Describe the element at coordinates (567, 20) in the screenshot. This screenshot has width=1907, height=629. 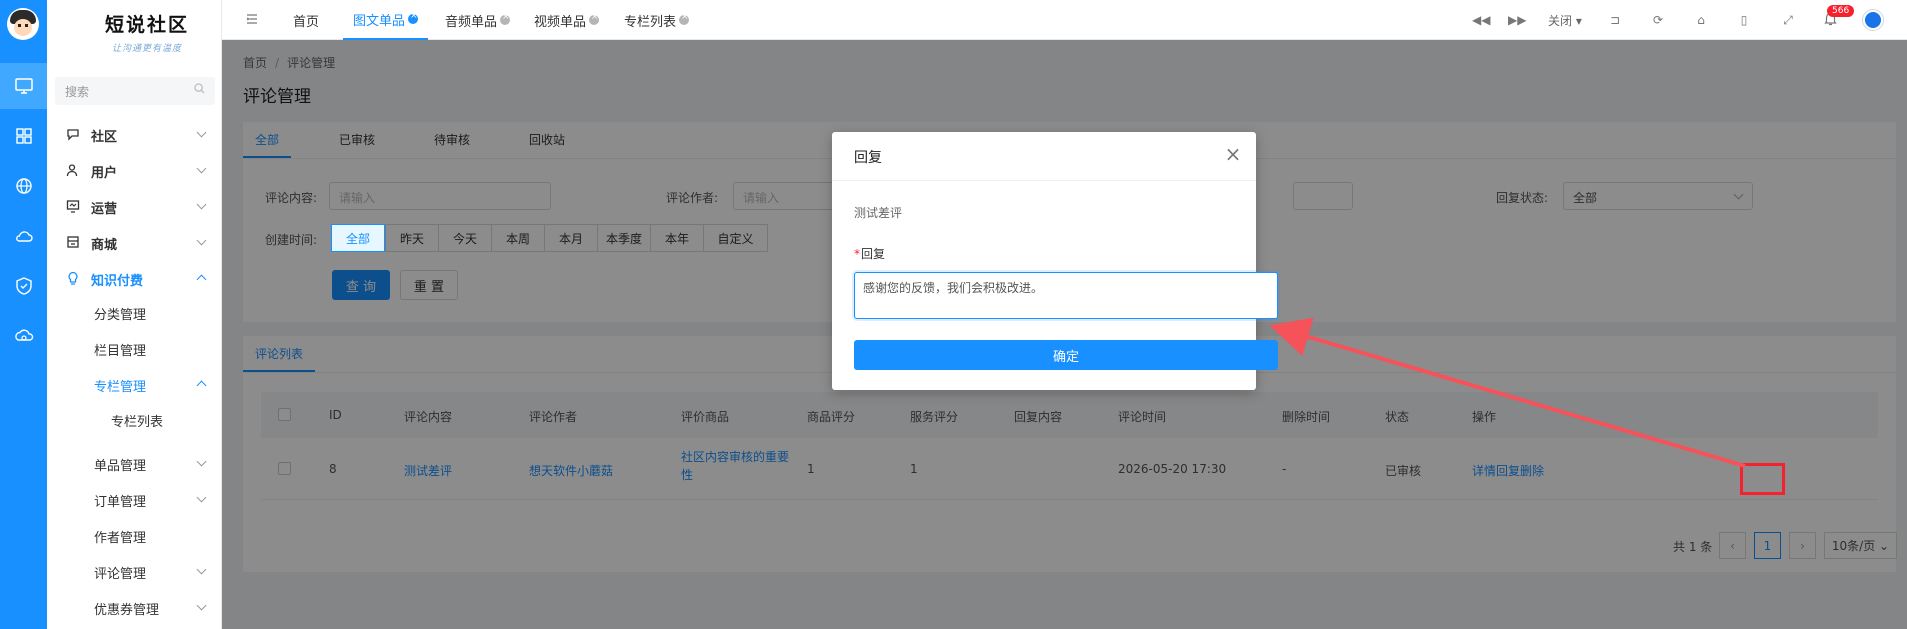
I see `tab-video-single: 视频单品` at that location.